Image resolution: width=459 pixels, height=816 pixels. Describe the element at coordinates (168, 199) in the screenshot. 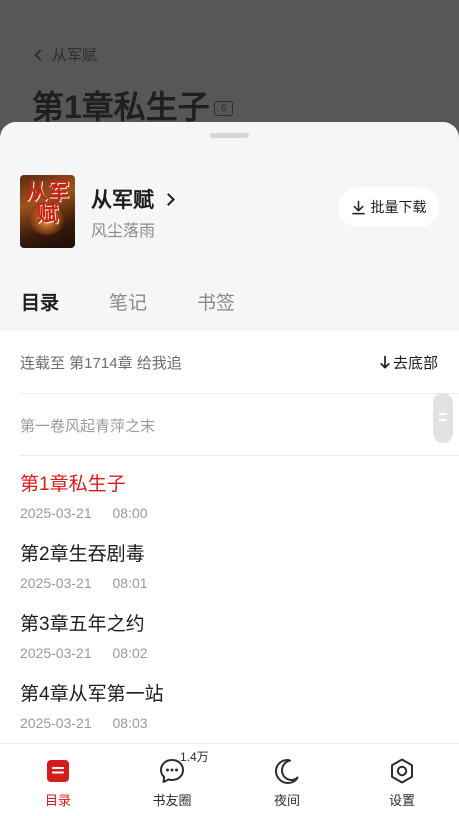

I see `chevron-right-icon` at that location.